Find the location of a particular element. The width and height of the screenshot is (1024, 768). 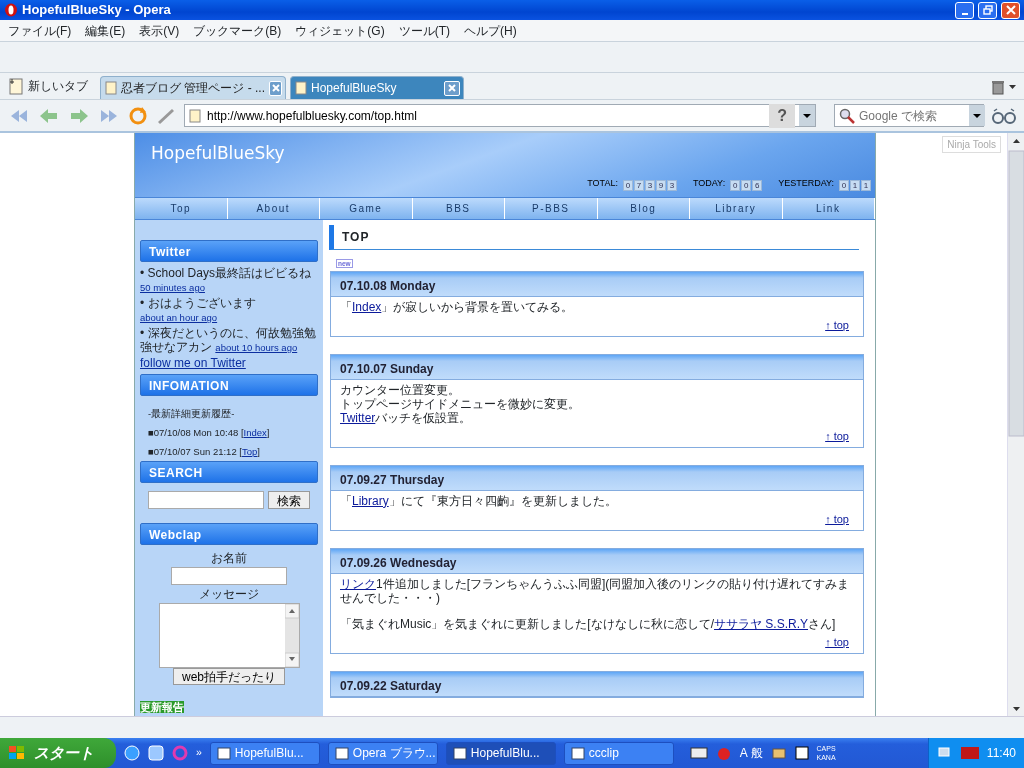

windows-logo-icon is located at coordinates (17, 753).